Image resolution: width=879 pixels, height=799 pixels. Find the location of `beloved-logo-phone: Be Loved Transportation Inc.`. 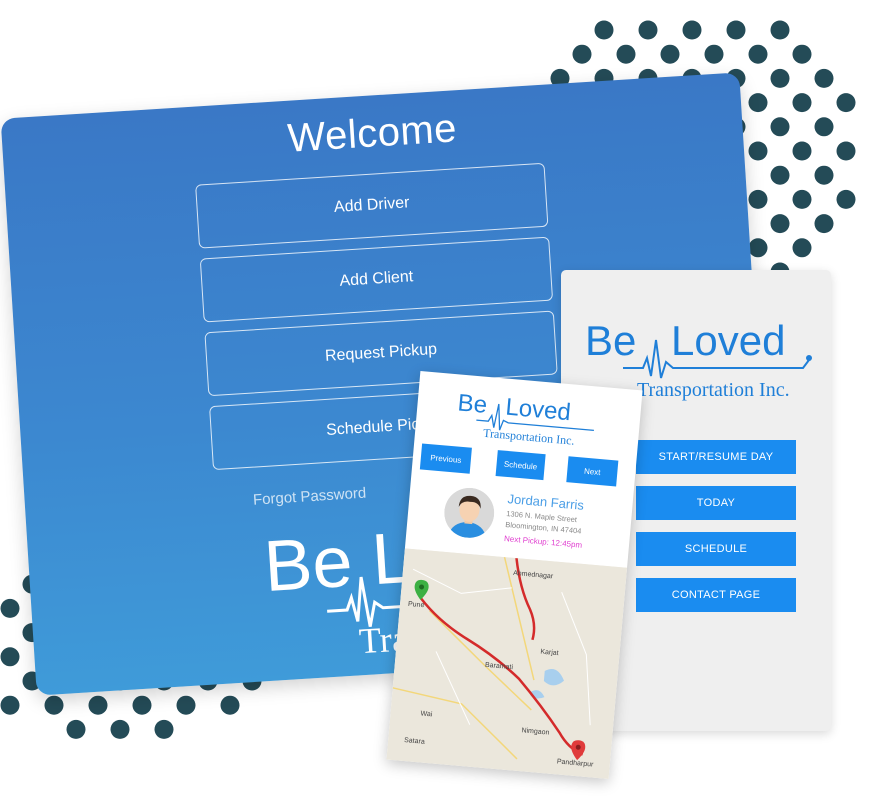

beloved-logo-phone: Be Loved Transportation Inc. is located at coordinates (525, 418).